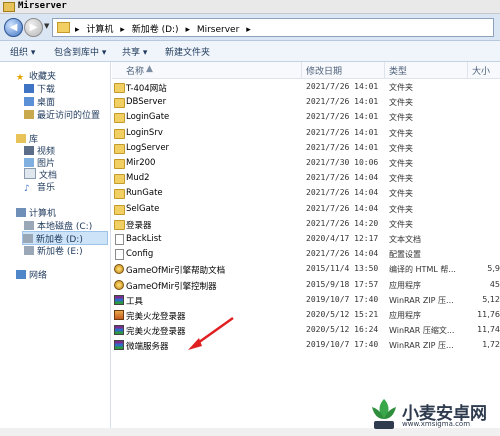 Image resolution: width=500 pixels, height=436 pixels. Describe the element at coordinates (218, 30) in the screenshot. I see `breadcrumb-mirserver: Mirserver` at that location.